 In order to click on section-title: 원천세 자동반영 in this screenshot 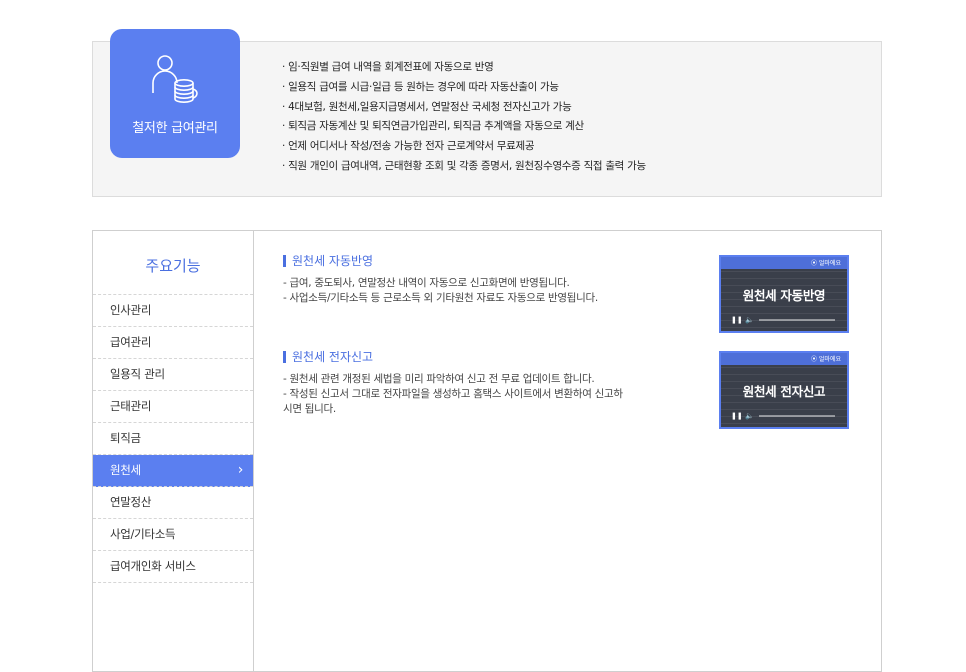, I will do `click(493, 261)`.